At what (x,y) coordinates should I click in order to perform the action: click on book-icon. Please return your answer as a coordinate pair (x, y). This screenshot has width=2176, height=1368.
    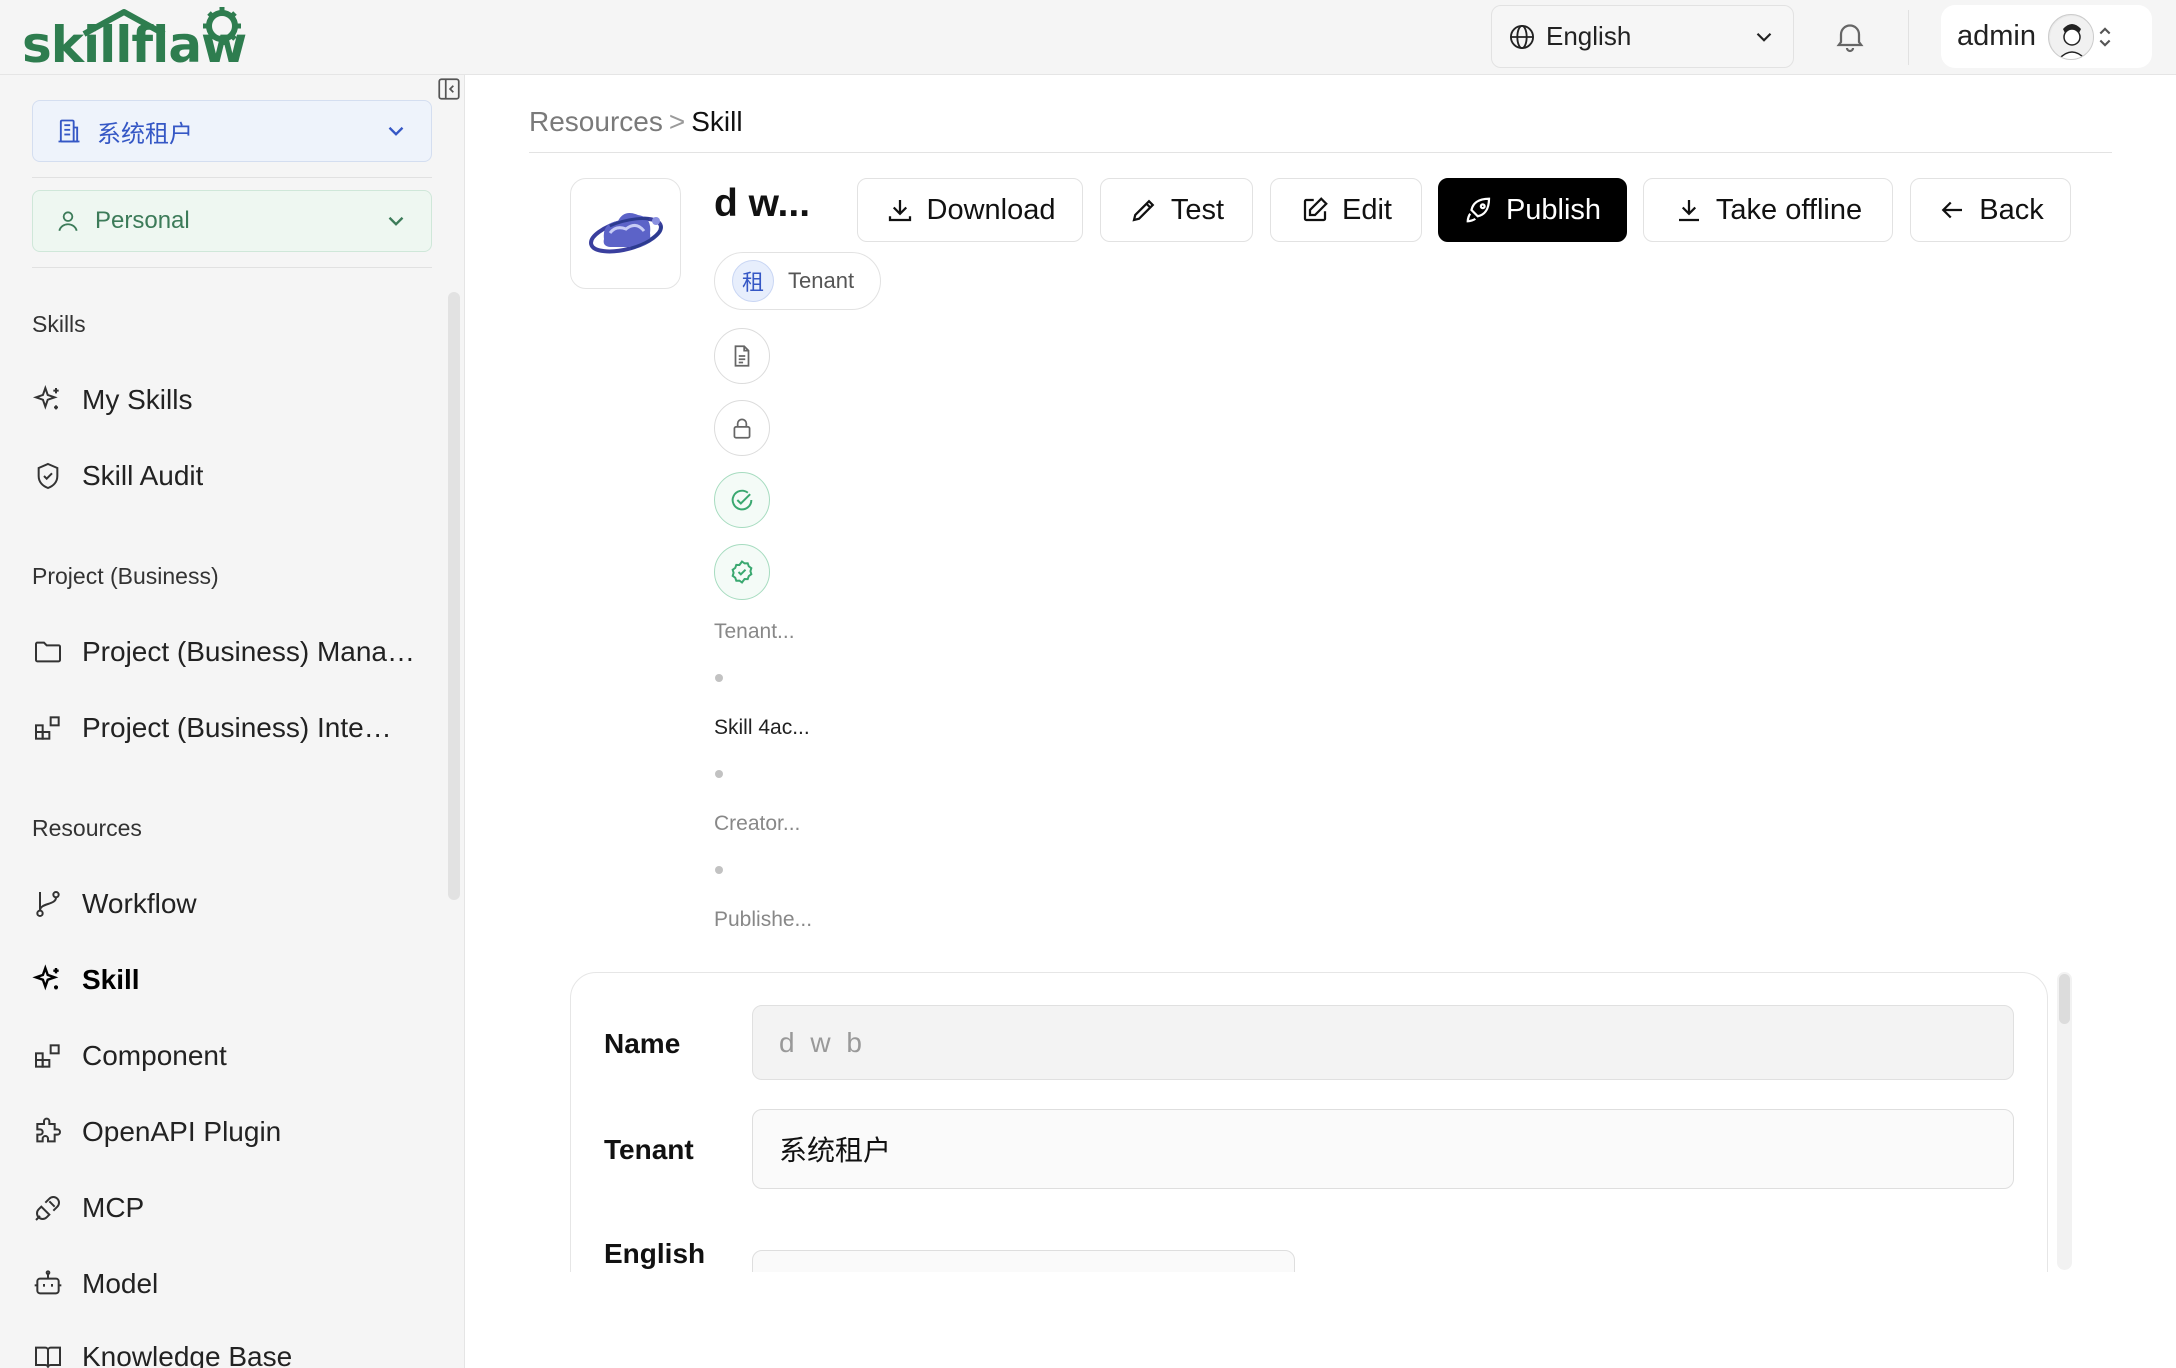
    Looking at the image, I should click on (48, 1357).